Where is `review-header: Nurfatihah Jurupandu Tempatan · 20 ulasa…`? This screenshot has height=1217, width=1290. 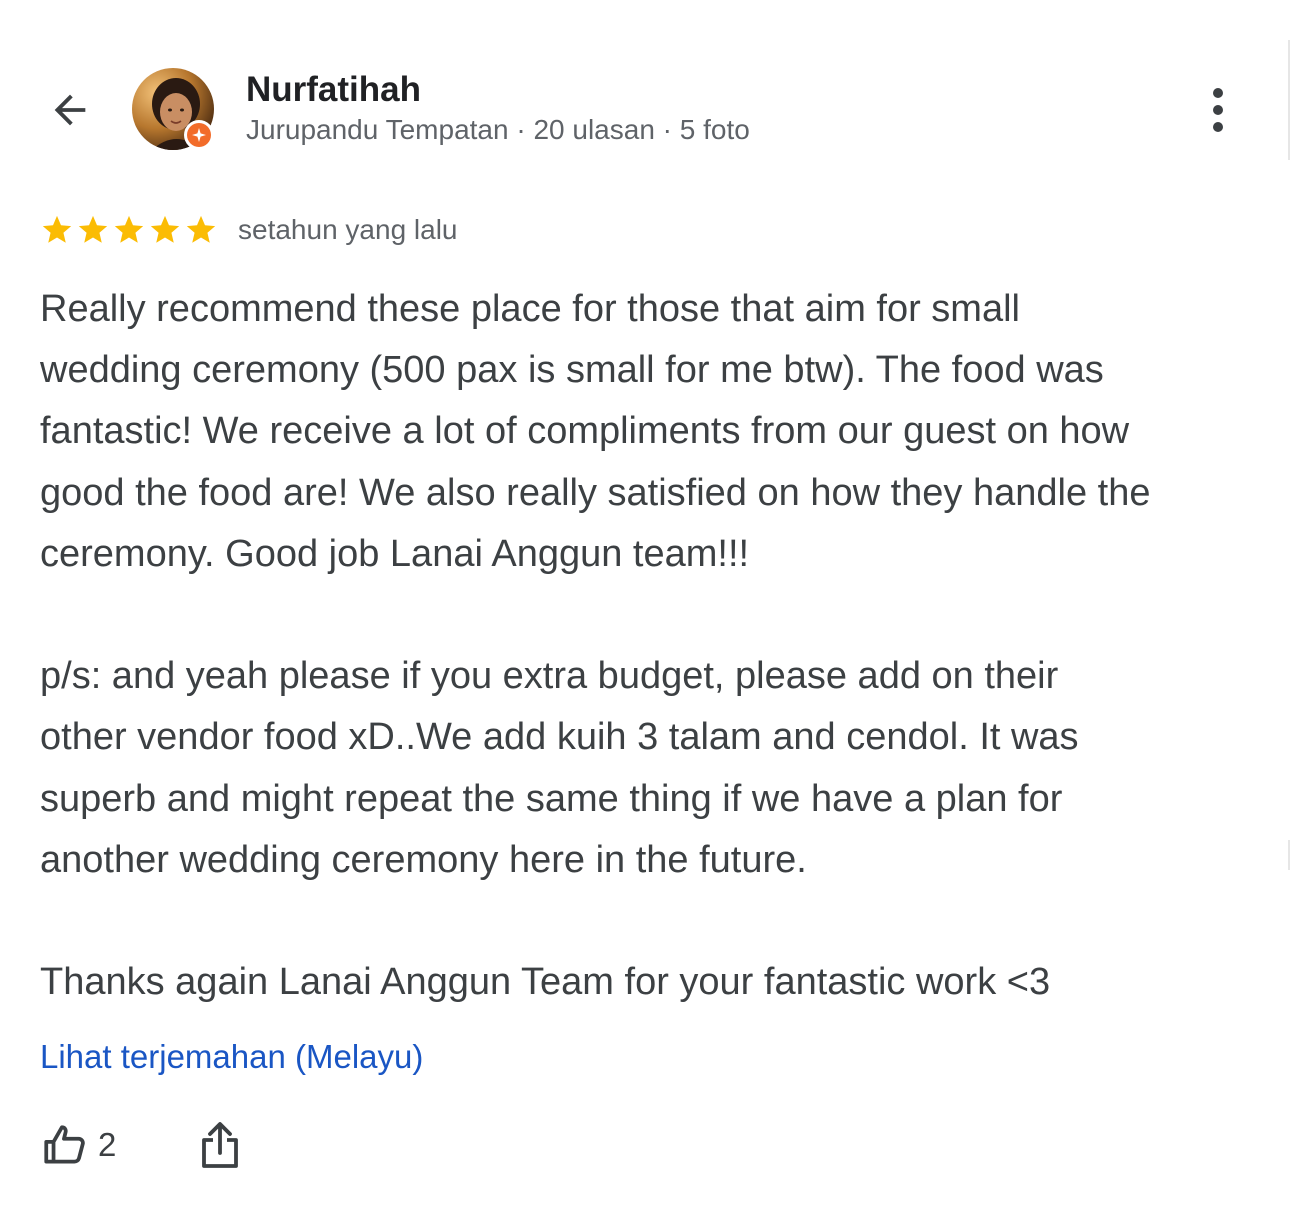
review-header: Nurfatihah Jurupandu Tempatan · 20 ulasa… is located at coordinates (645, 90).